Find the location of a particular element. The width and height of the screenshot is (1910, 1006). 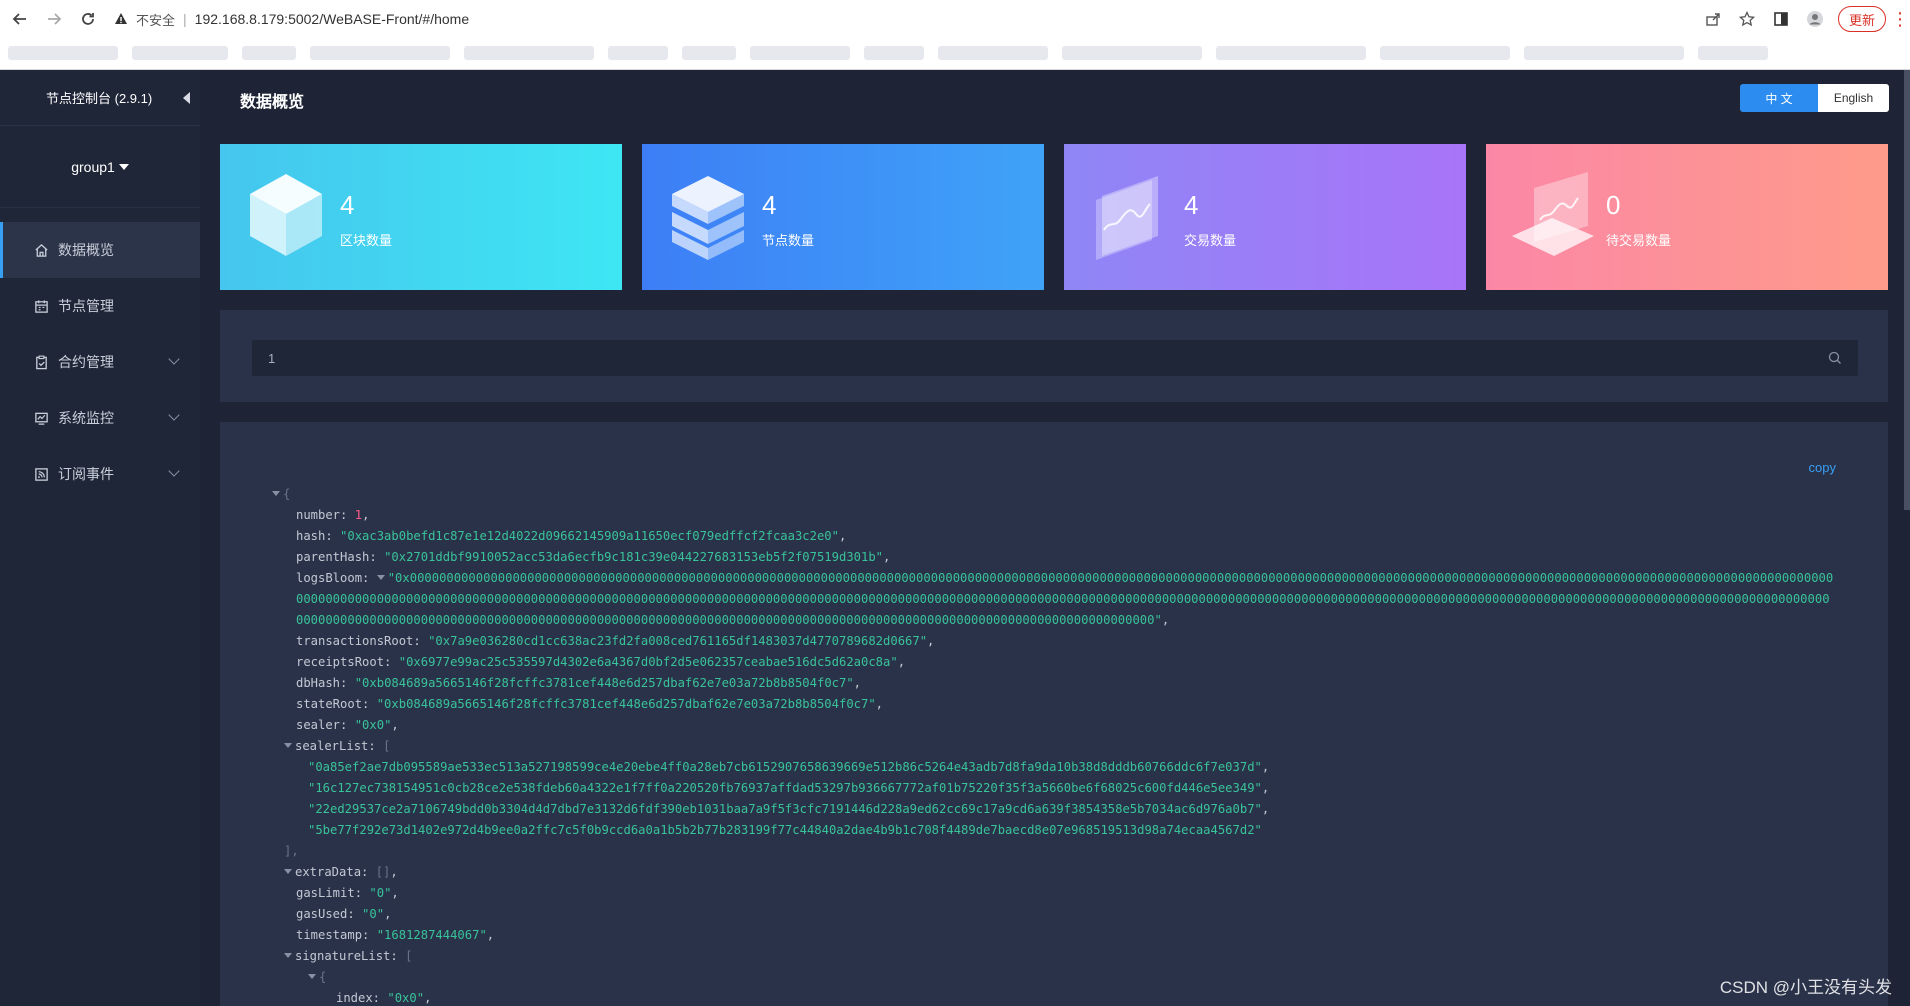

server-stack-icon is located at coordinates (708, 218).